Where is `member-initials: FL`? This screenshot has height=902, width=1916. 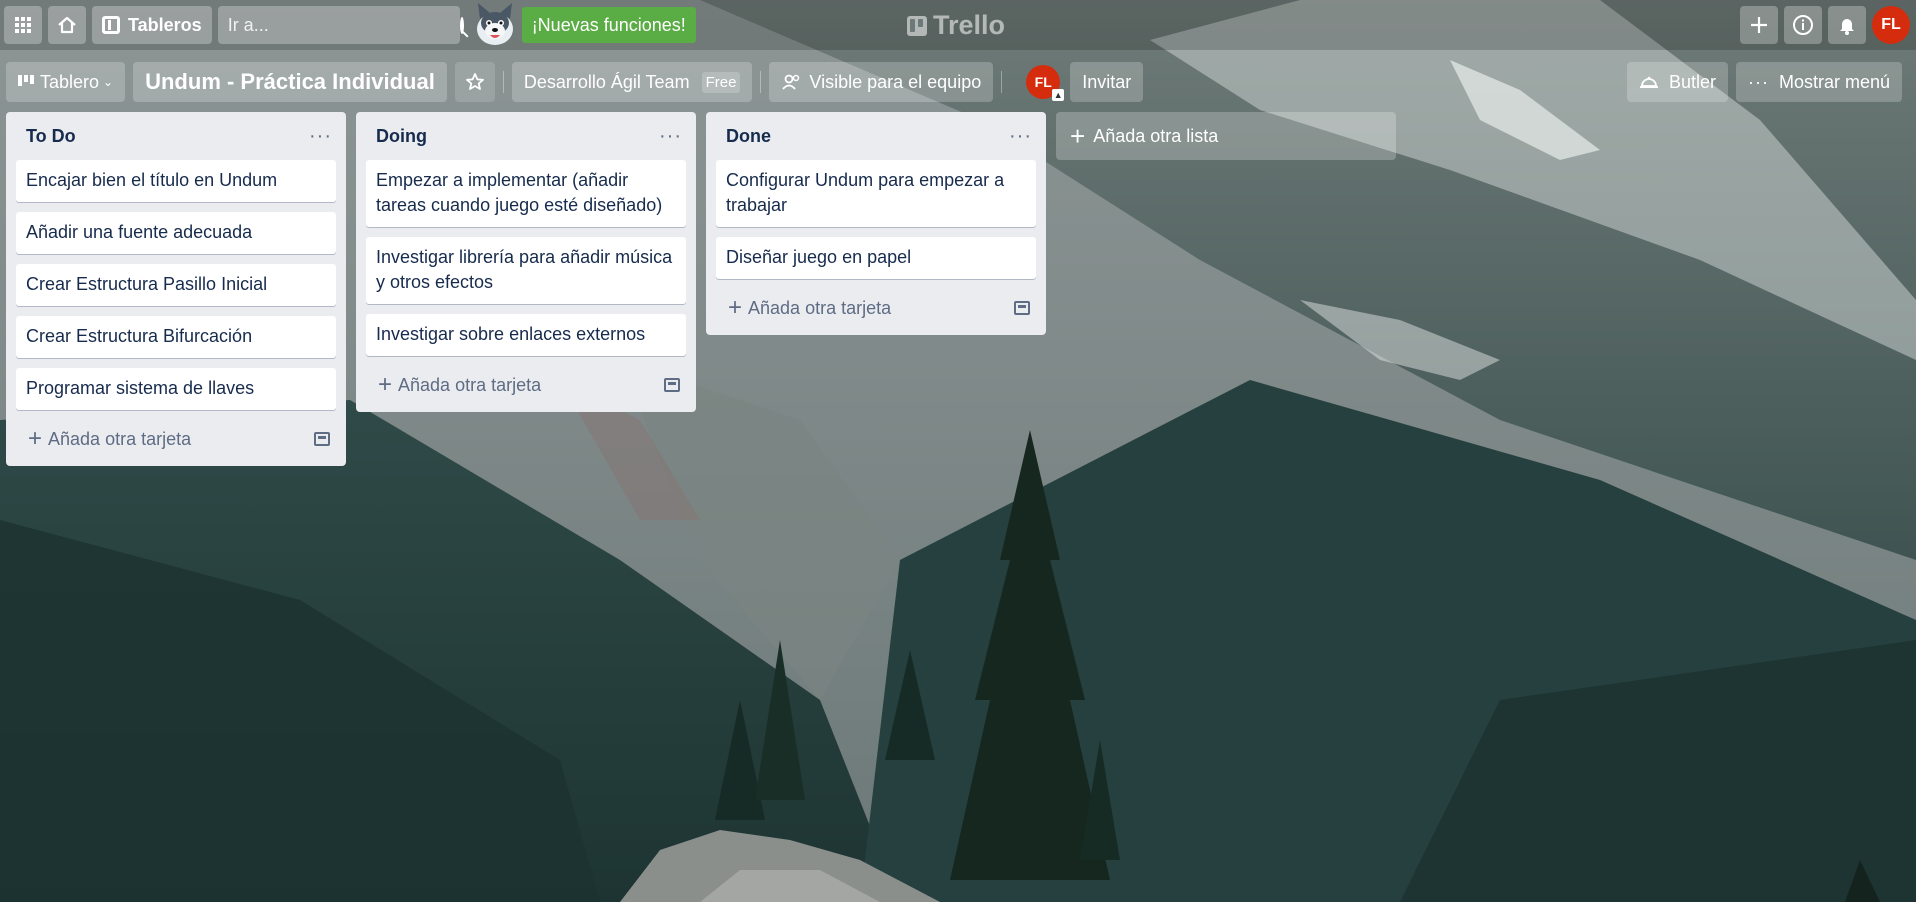
member-initials: FL is located at coordinates (1043, 82).